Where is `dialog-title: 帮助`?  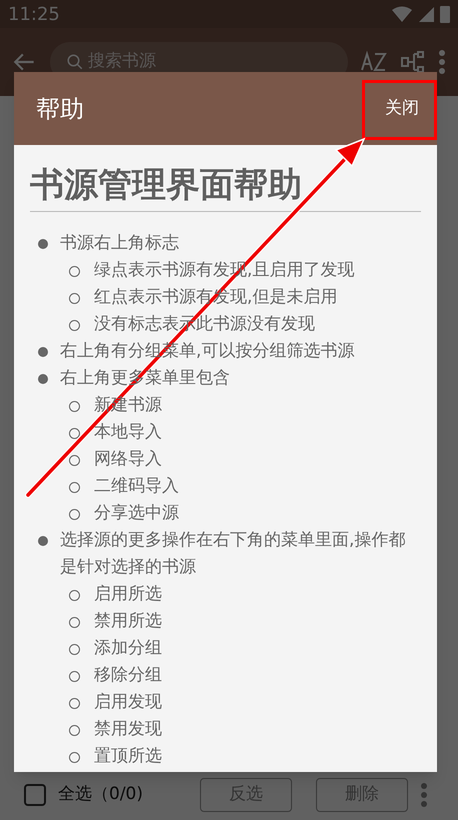 dialog-title: 帮助 is located at coordinates (60, 109).